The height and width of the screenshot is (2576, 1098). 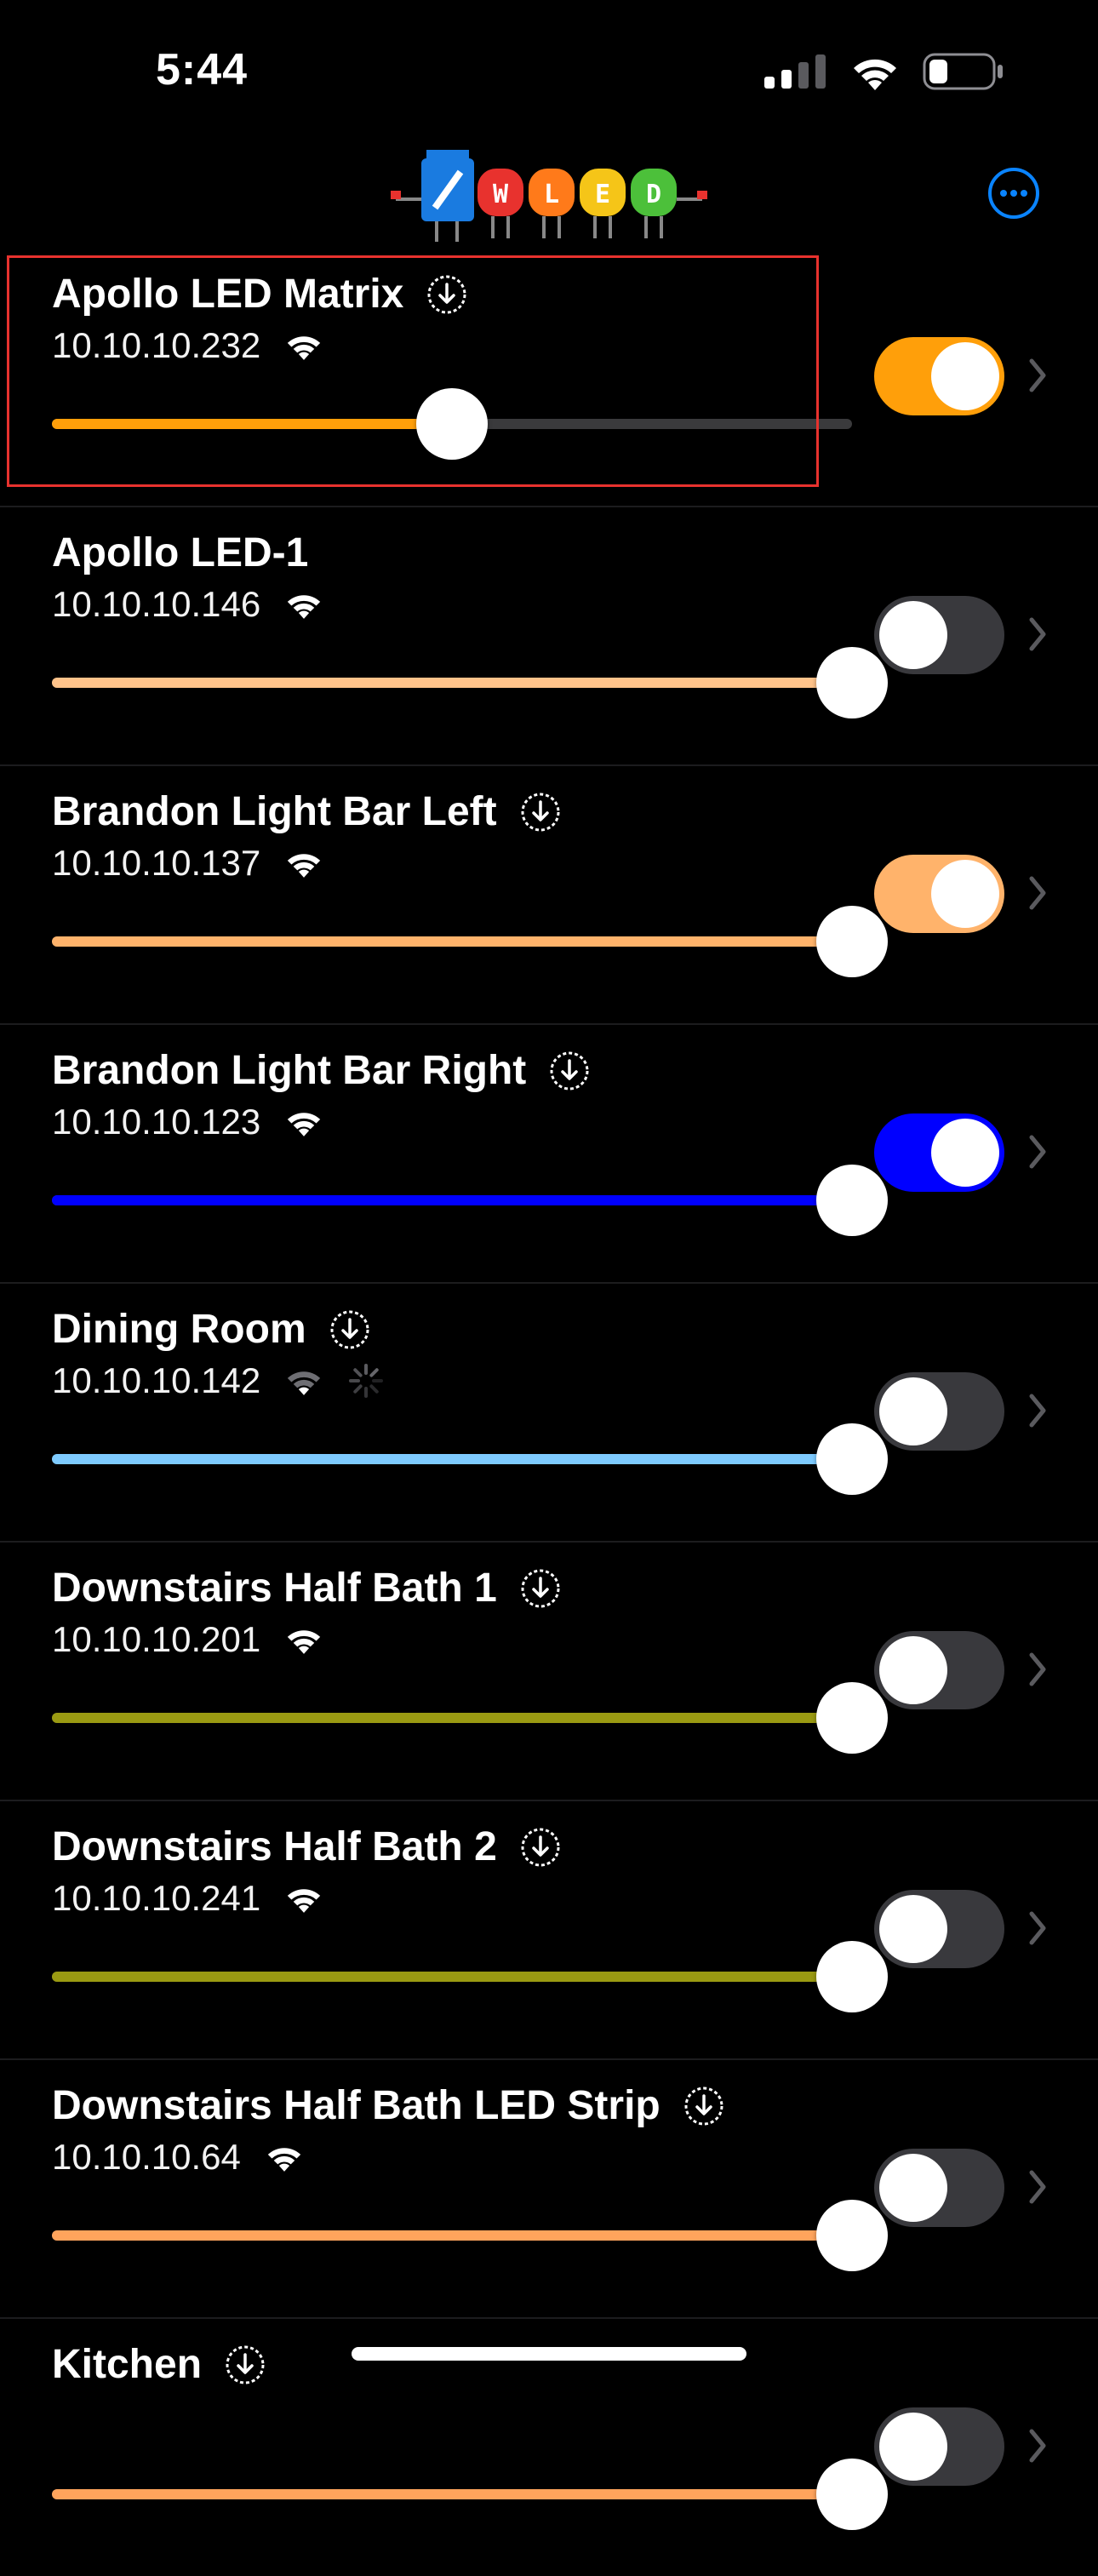 I want to click on device-row: Apollo LED Matrix 10.10.10.232, so click(x=549, y=378).